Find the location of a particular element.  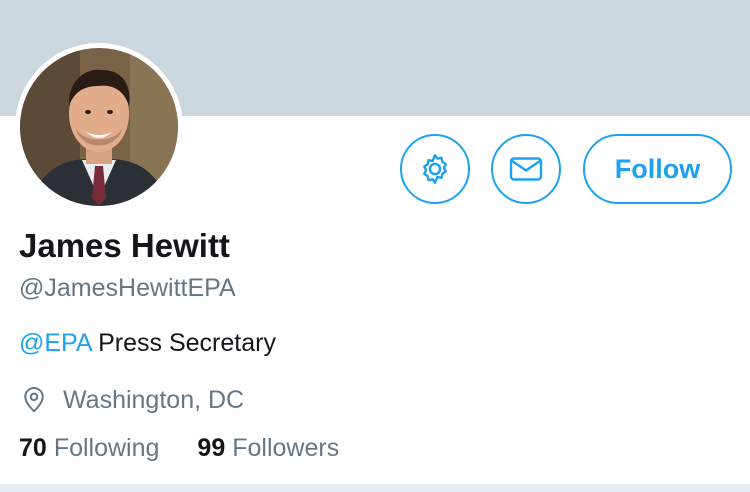

profile-bio: @EPA Press Secretary is located at coordinates (147, 343).